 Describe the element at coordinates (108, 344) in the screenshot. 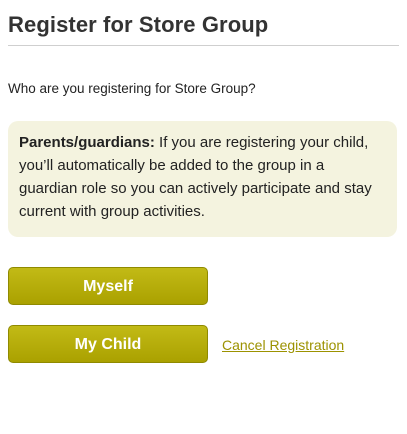

I see `my-child-button: My Child` at that location.